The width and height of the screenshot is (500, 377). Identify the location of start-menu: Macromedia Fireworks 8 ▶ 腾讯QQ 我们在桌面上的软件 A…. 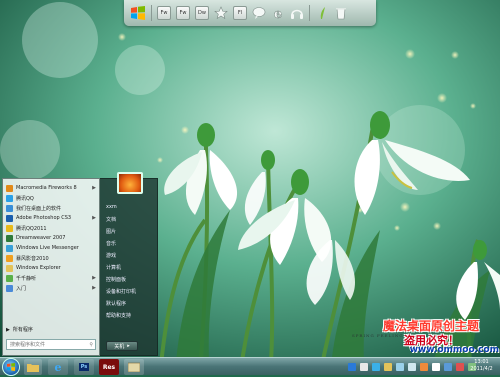
(80, 267).